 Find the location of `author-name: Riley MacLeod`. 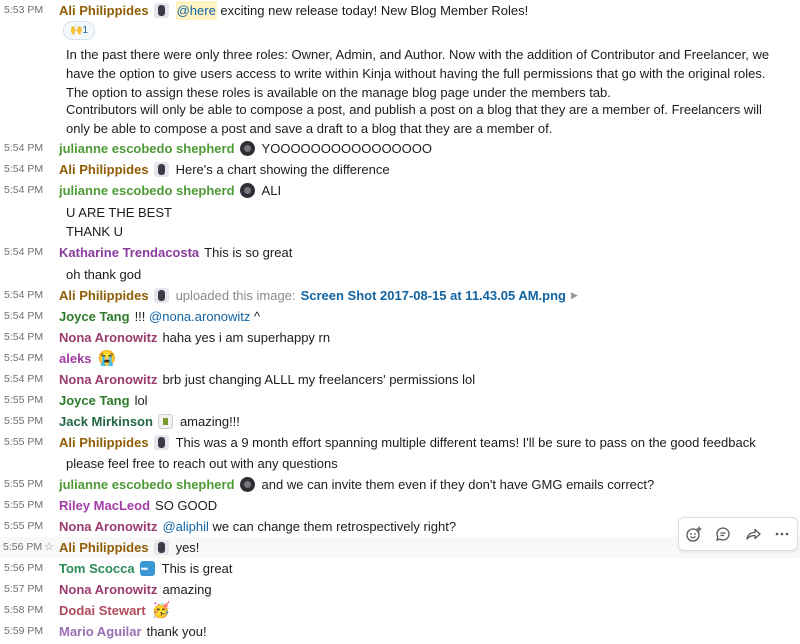

author-name: Riley MacLeod is located at coordinates (104, 505).